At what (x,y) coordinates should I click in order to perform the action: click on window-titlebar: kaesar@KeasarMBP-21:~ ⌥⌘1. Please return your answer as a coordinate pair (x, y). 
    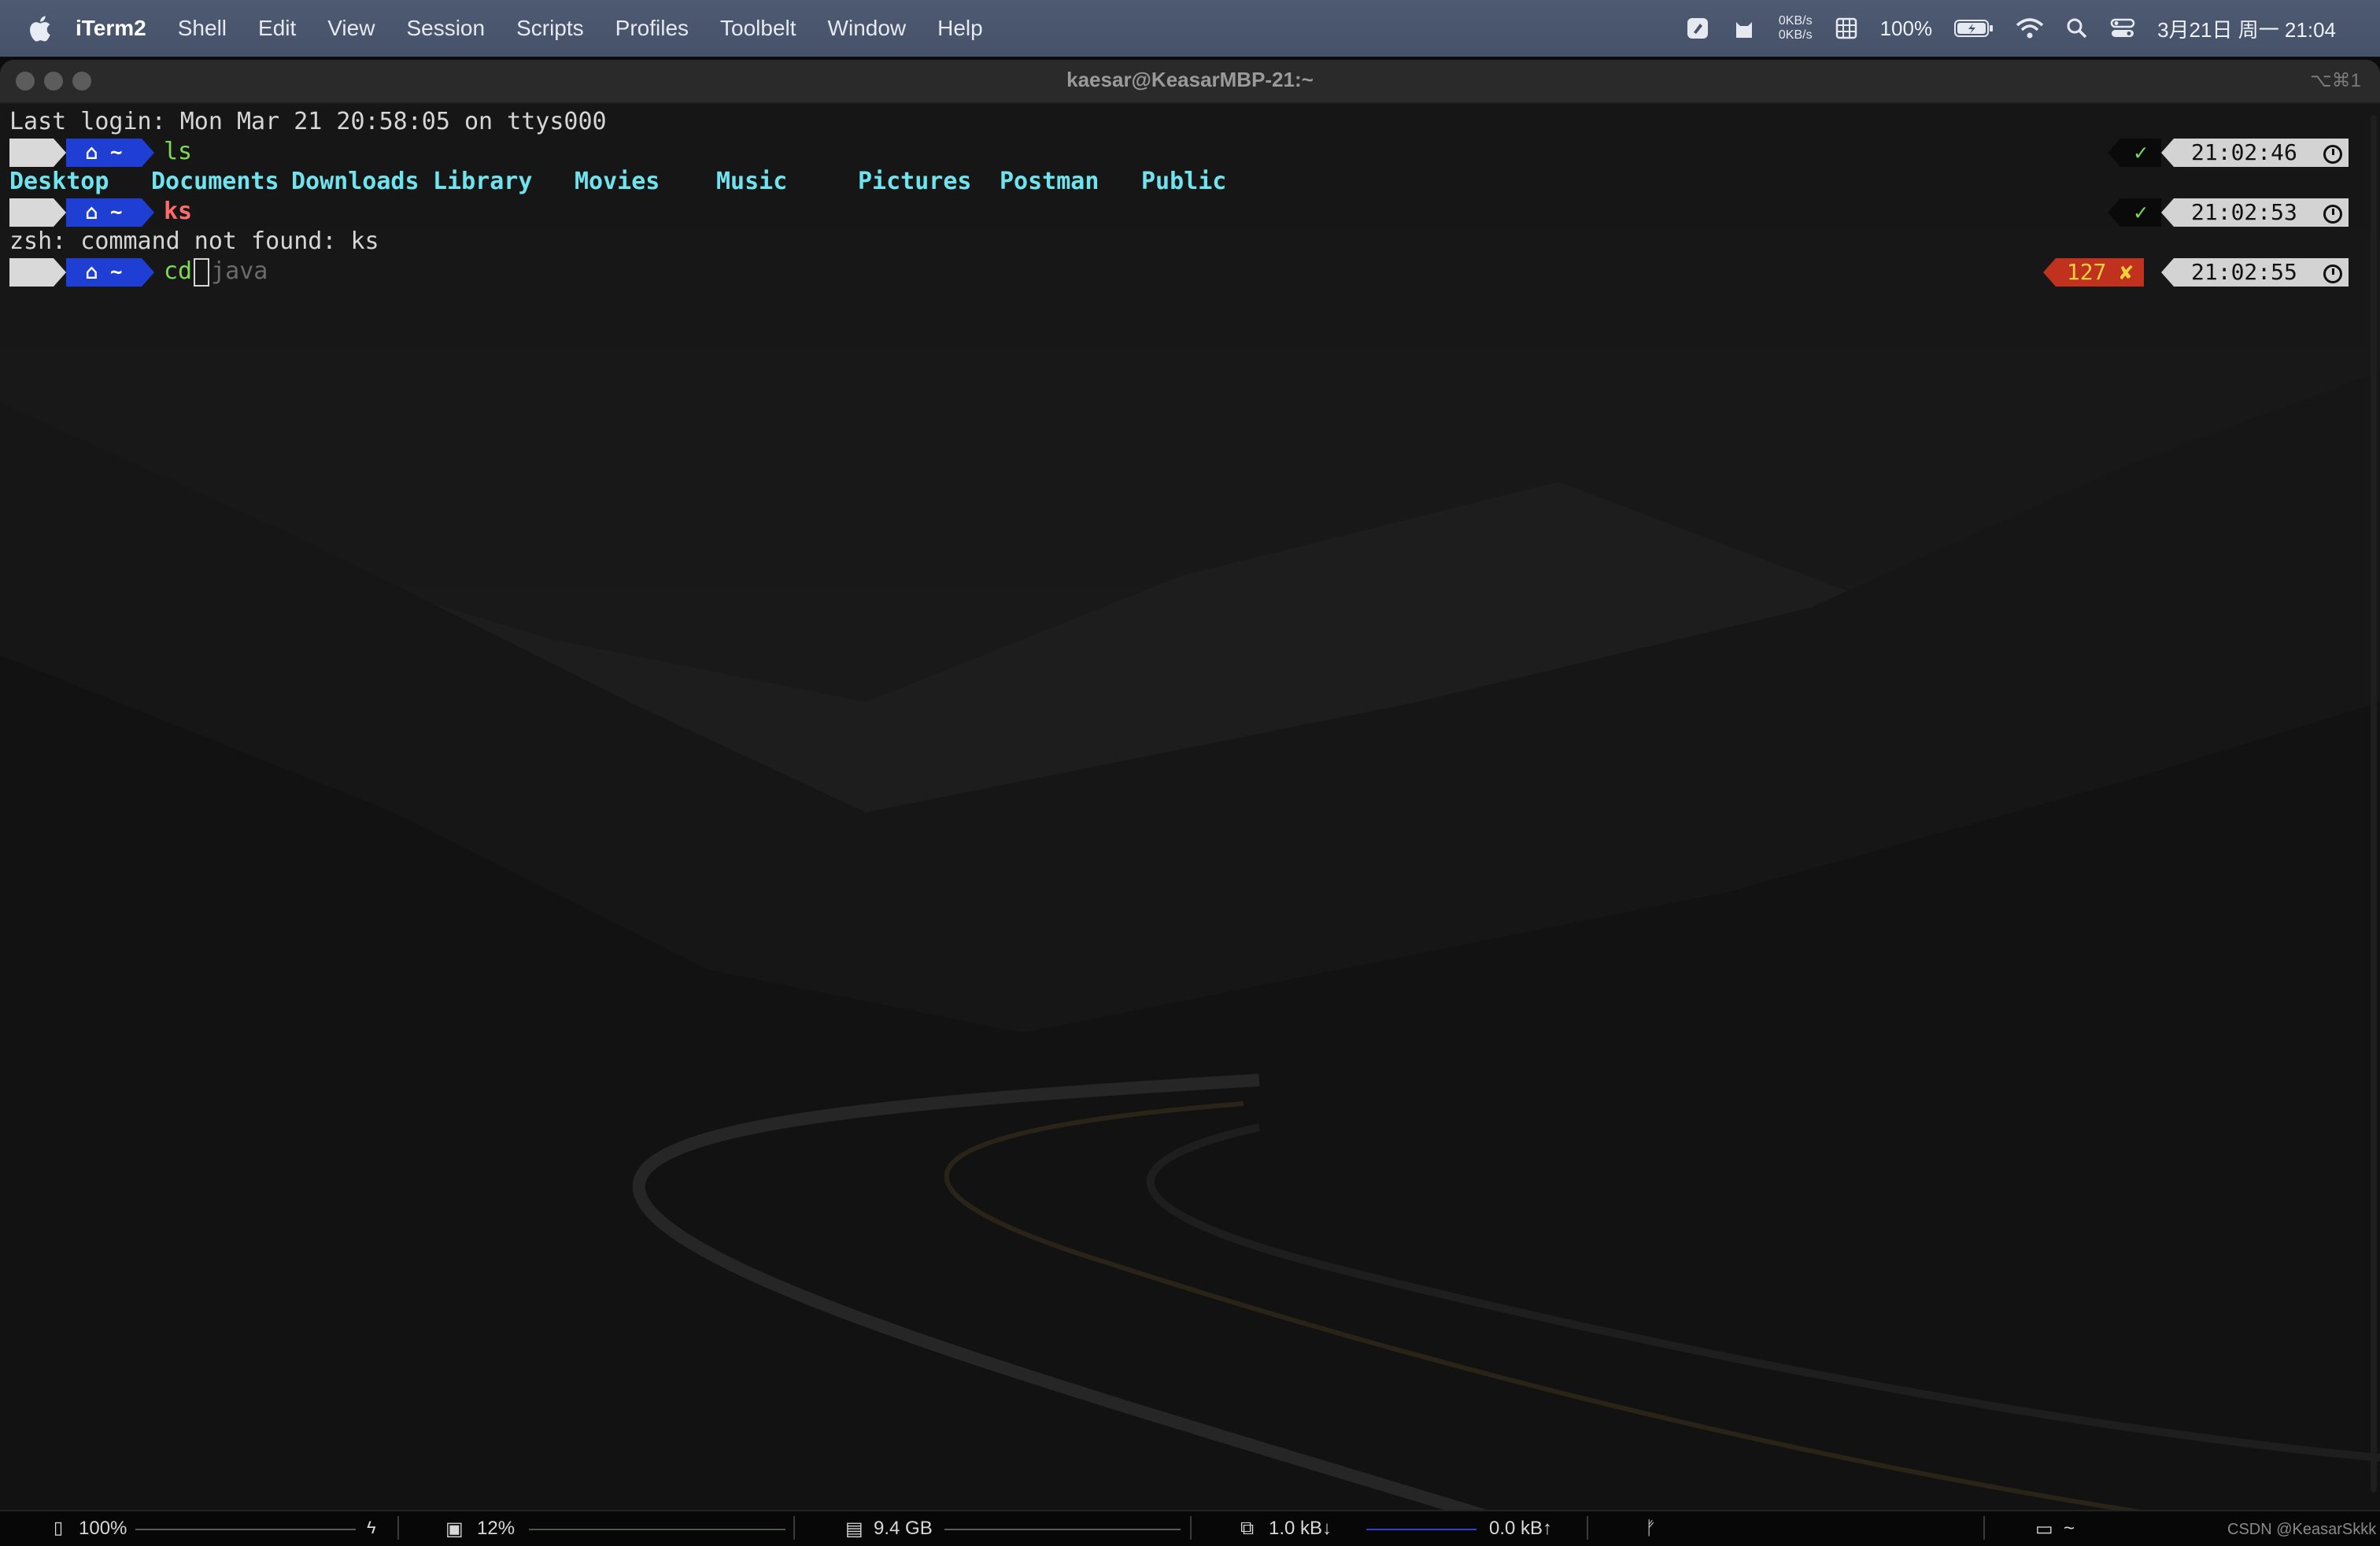
    Looking at the image, I should click on (1190, 82).